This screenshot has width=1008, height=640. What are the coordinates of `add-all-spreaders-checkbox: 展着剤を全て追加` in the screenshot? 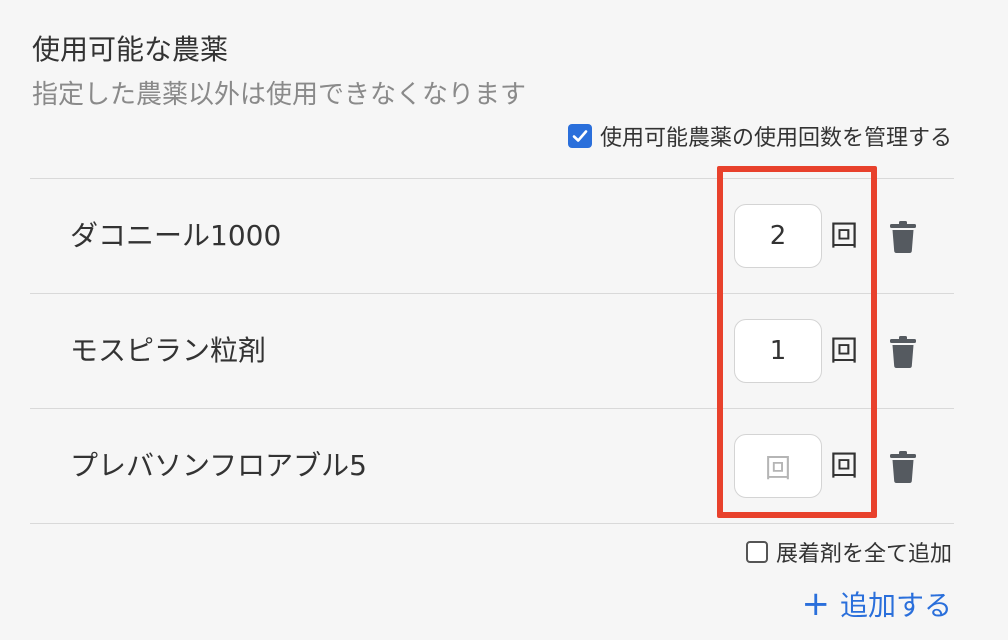 It's located at (848, 552).